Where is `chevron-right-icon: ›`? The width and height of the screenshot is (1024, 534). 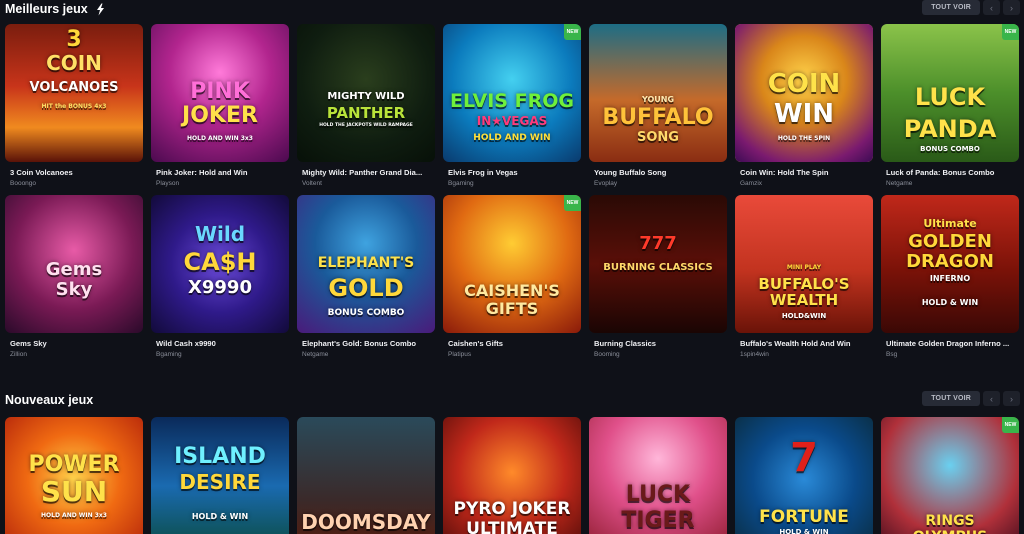 chevron-right-icon: › is located at coordinates (1011, 398).